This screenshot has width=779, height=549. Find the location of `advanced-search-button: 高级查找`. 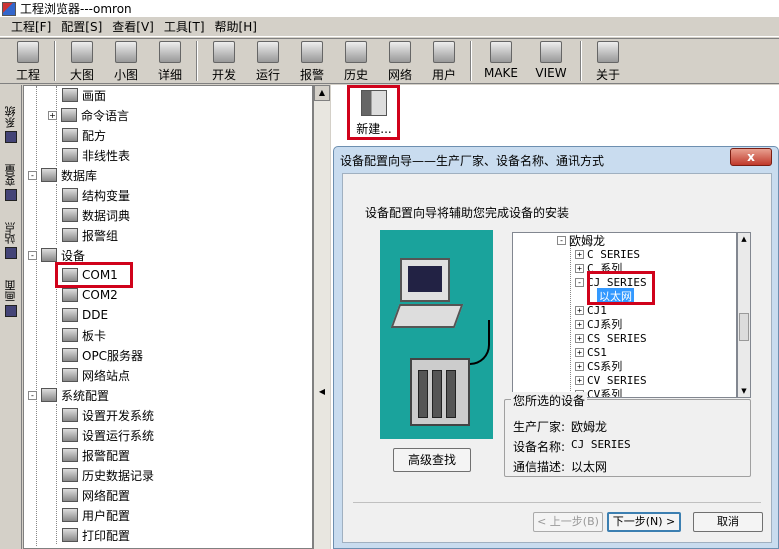

advanced-search-button: 高级查找 is located at coordinates (432, 460).